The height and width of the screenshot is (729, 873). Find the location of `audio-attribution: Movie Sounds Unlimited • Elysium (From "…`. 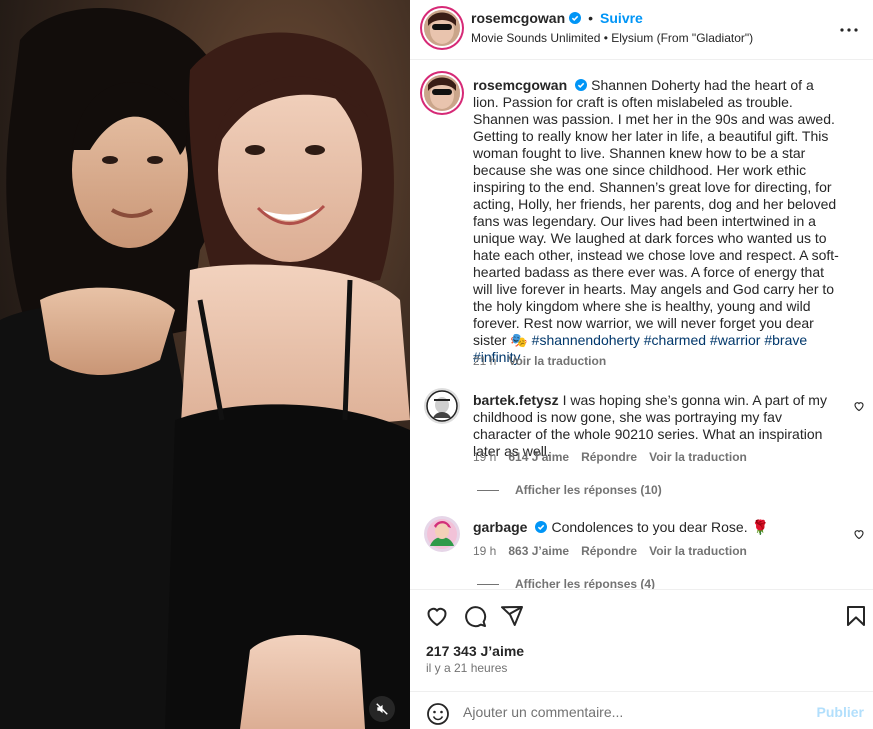

audio-attribution: Movie Sounds Unlimited • Elysium (From "… is located at coordinates (612, 38).